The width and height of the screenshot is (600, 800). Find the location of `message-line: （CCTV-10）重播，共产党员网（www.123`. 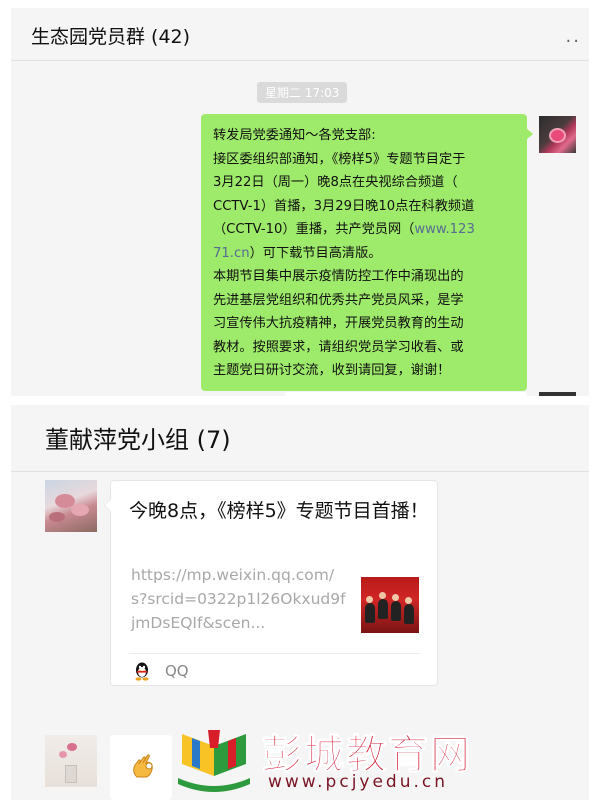

message-line: （CCTV-10）重播，共产党员网（www.123 is located at coordinates (365, 230).